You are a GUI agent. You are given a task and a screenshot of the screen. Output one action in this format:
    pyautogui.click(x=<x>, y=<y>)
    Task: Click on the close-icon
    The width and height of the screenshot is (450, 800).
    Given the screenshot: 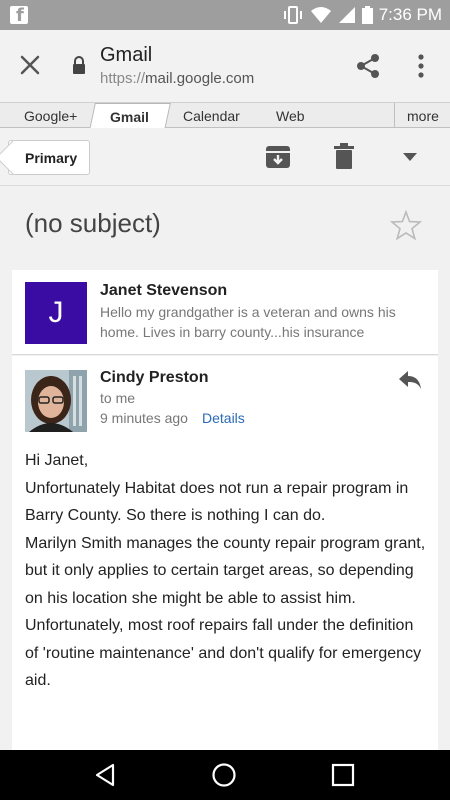 What is the action you would take?
    pyautogui.click(x=30, y=65)
    